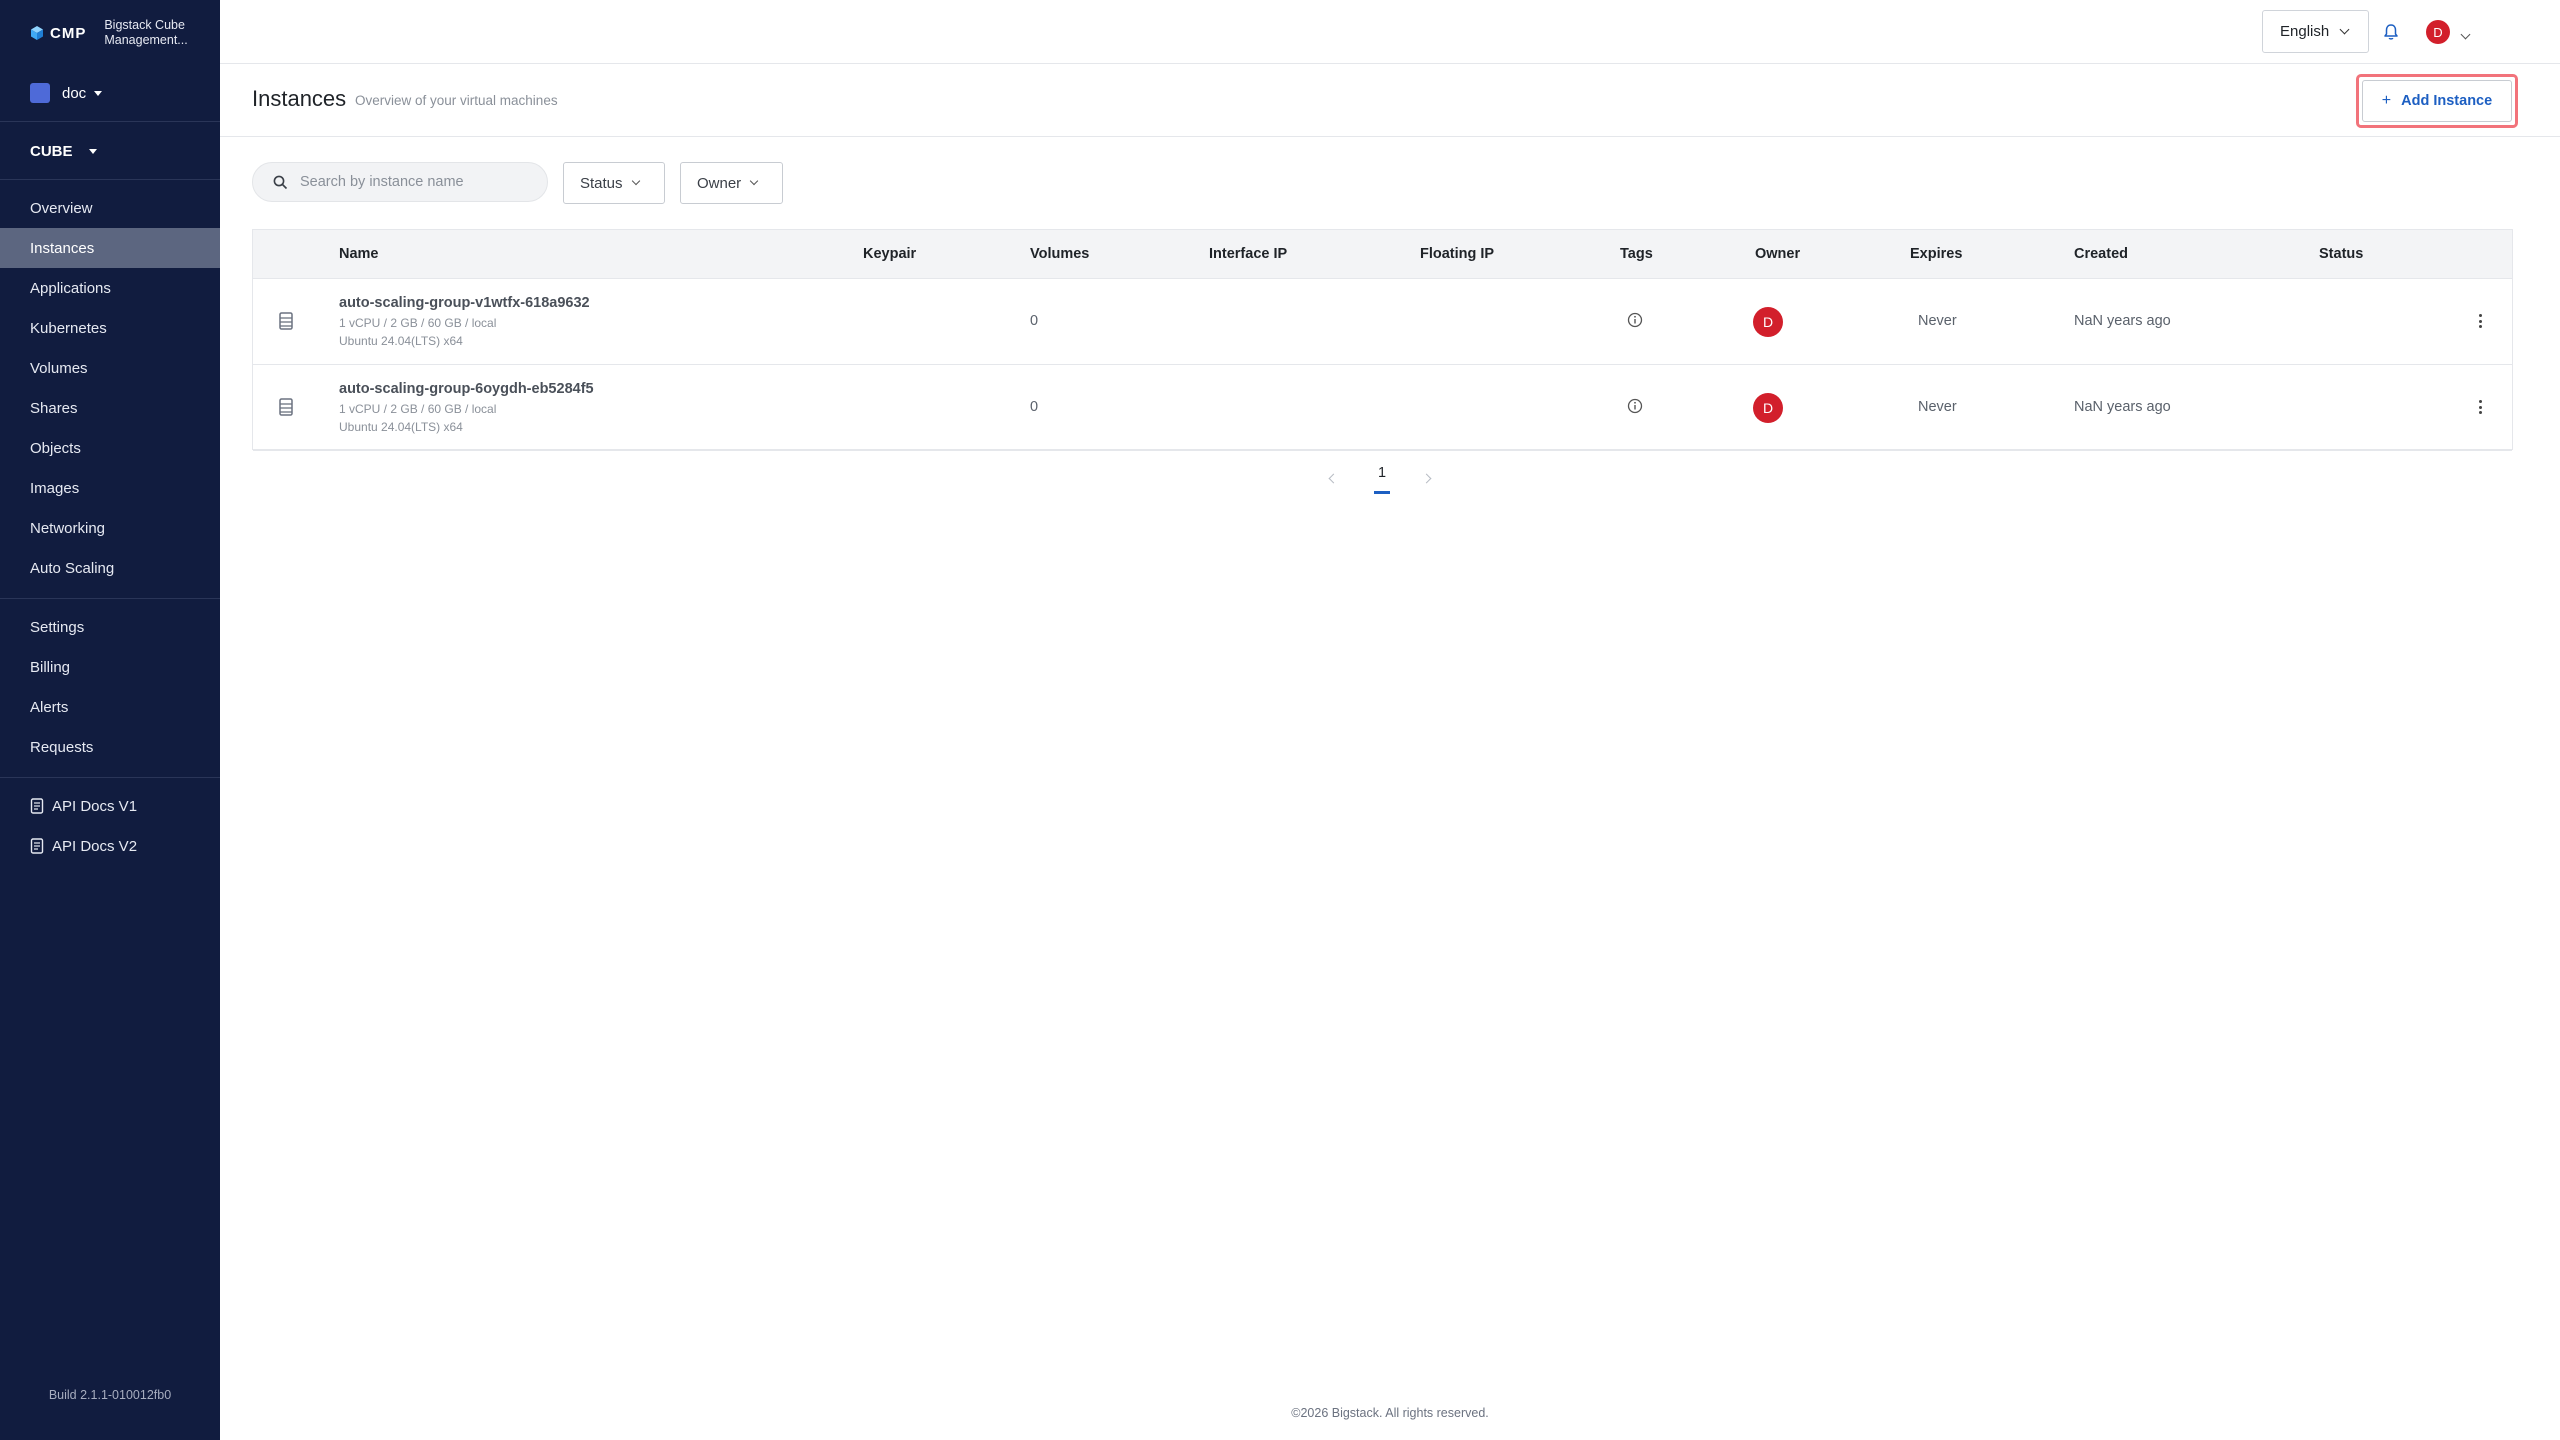  Describe the element at coordinates (1636, 254) in the screenshot. I see `column-header-tags: Tags` at that location.